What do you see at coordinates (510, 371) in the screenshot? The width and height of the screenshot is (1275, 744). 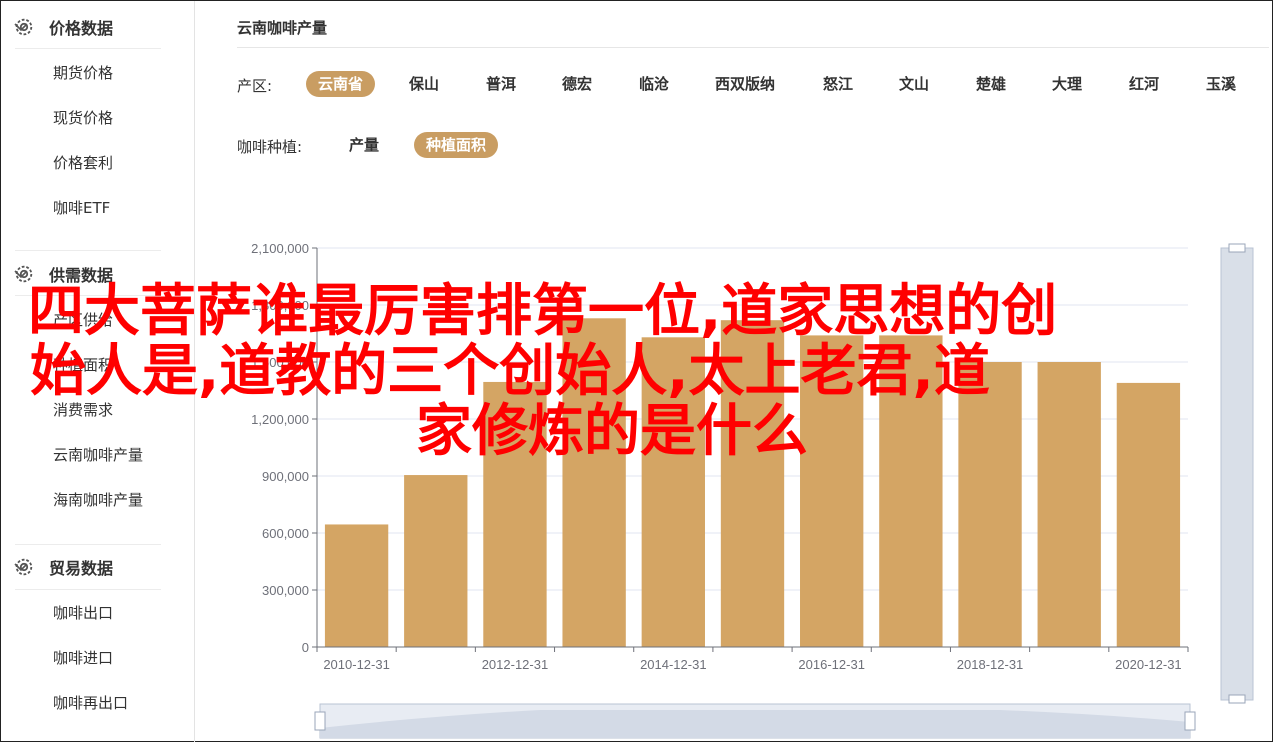 I see `overlay-line: 始人是,道教的三个创始人,太上老君,道` at bounding box center [510, 371].